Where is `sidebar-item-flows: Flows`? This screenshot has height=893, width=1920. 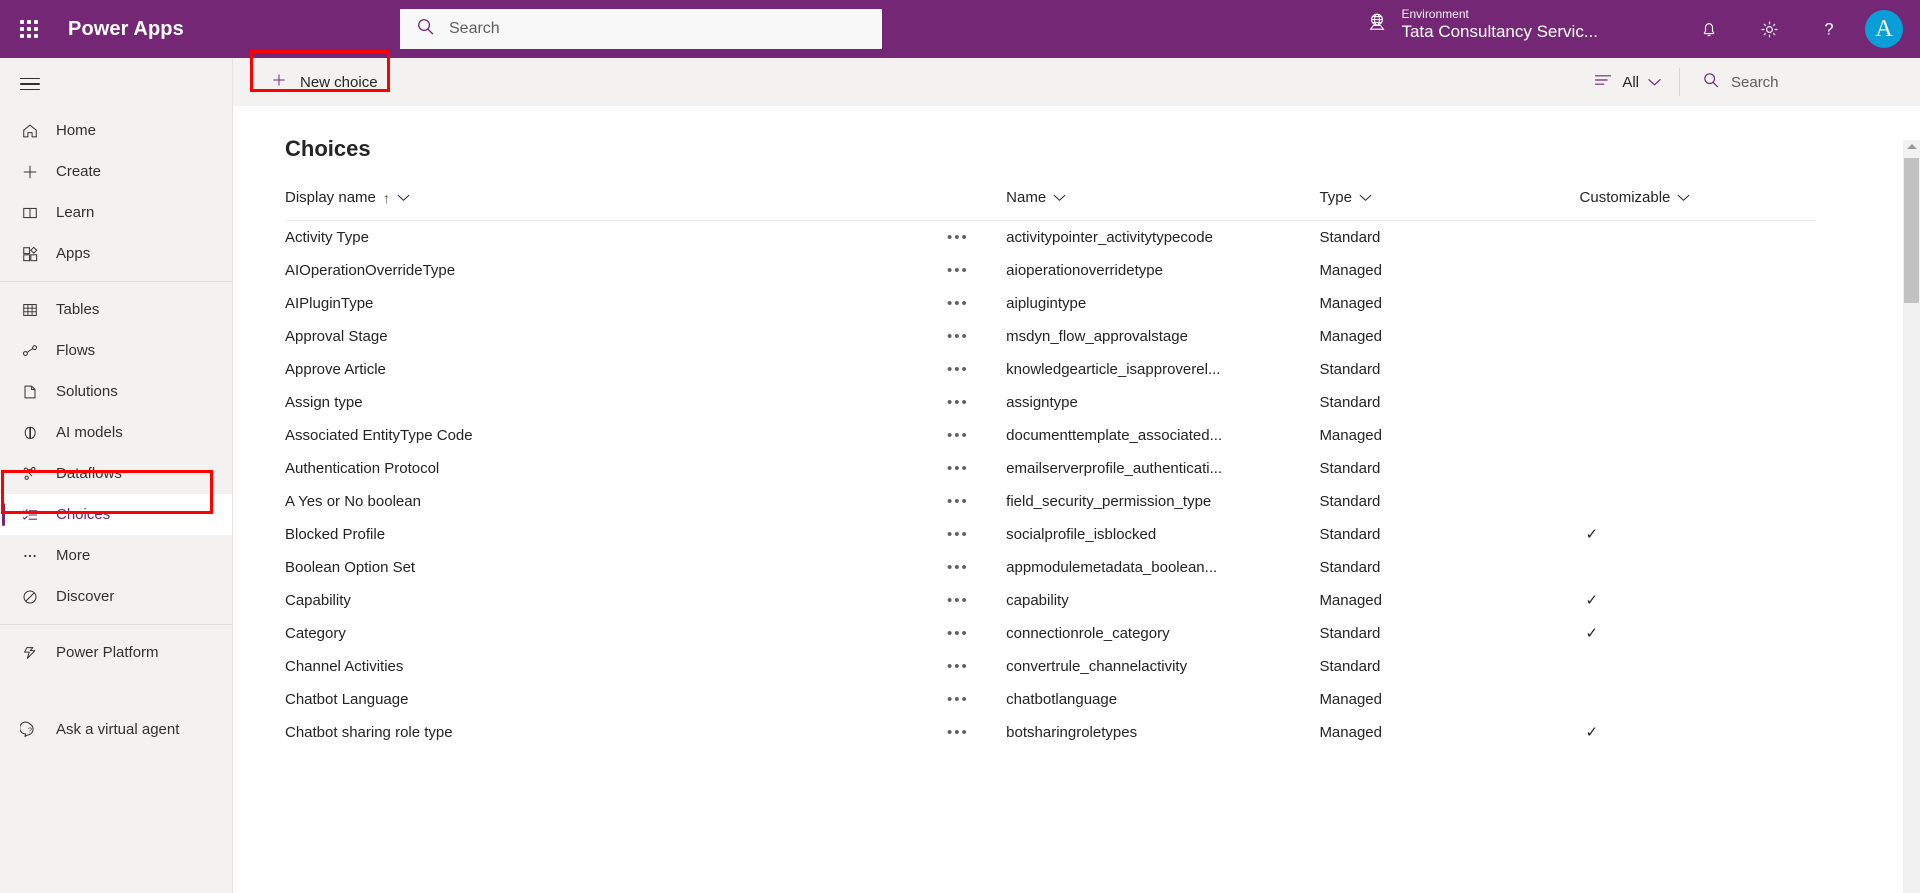 sidebar-item-flows: Flows is located at coordinates (116, 350).